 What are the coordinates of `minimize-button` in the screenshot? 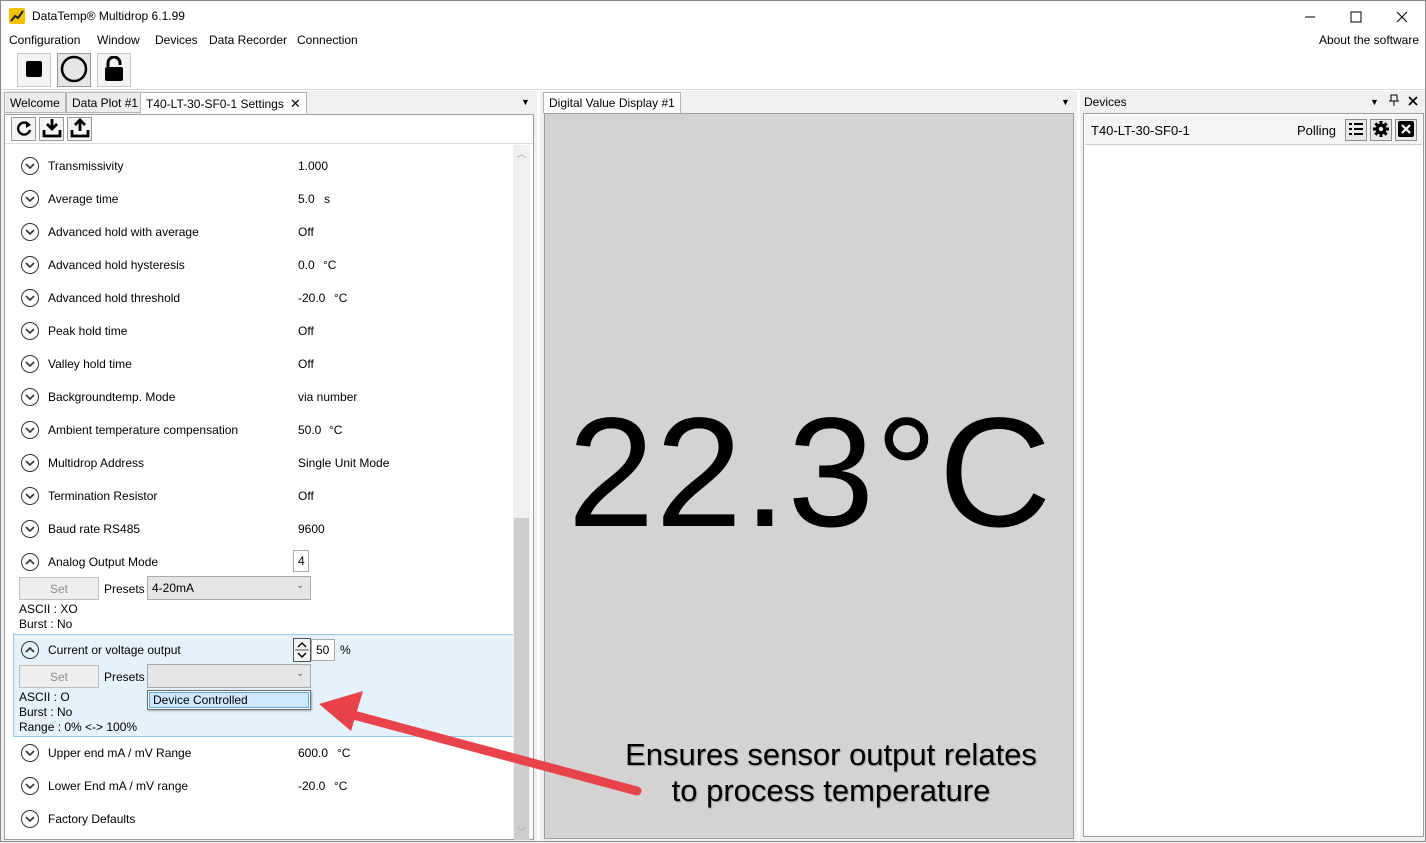 It's located at (1310, 16).